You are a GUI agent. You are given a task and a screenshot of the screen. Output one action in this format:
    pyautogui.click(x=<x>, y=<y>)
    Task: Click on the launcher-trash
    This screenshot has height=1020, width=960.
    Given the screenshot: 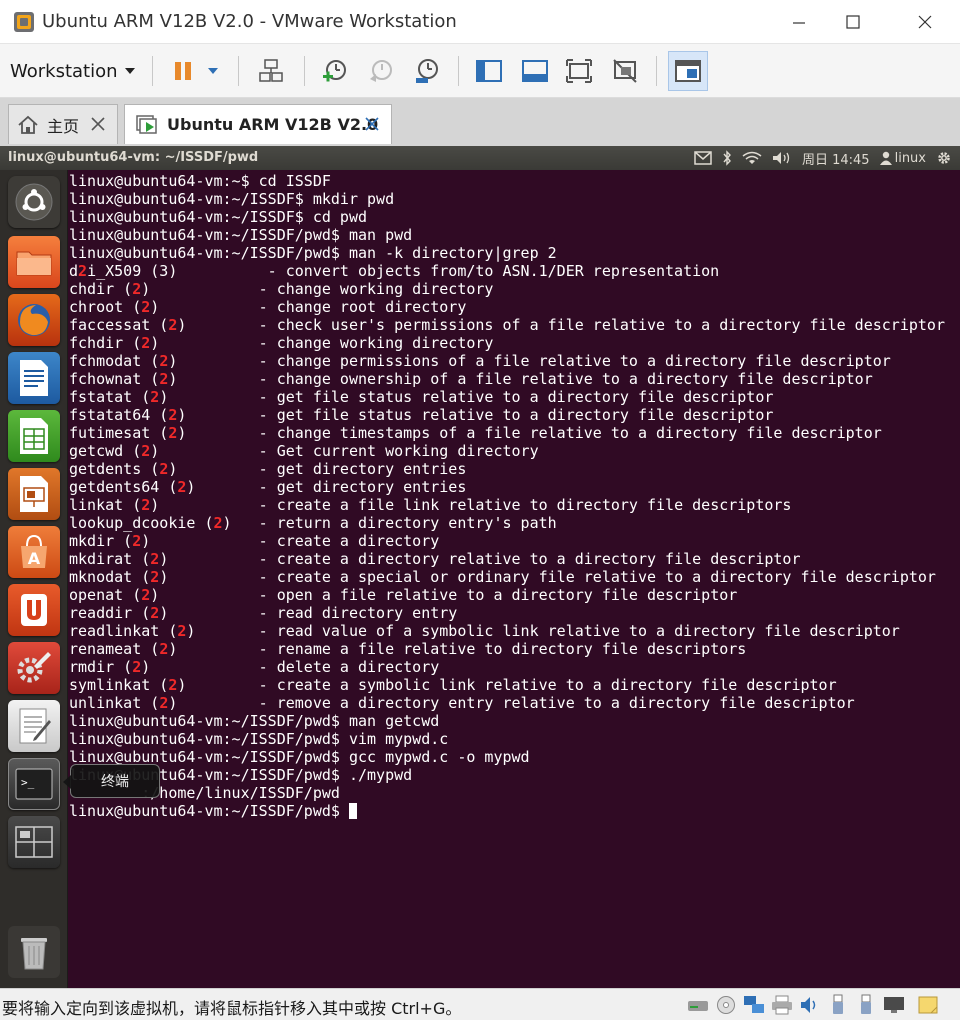 What is the action you would take?
    pyautogui.click(x=34, y=952)
    